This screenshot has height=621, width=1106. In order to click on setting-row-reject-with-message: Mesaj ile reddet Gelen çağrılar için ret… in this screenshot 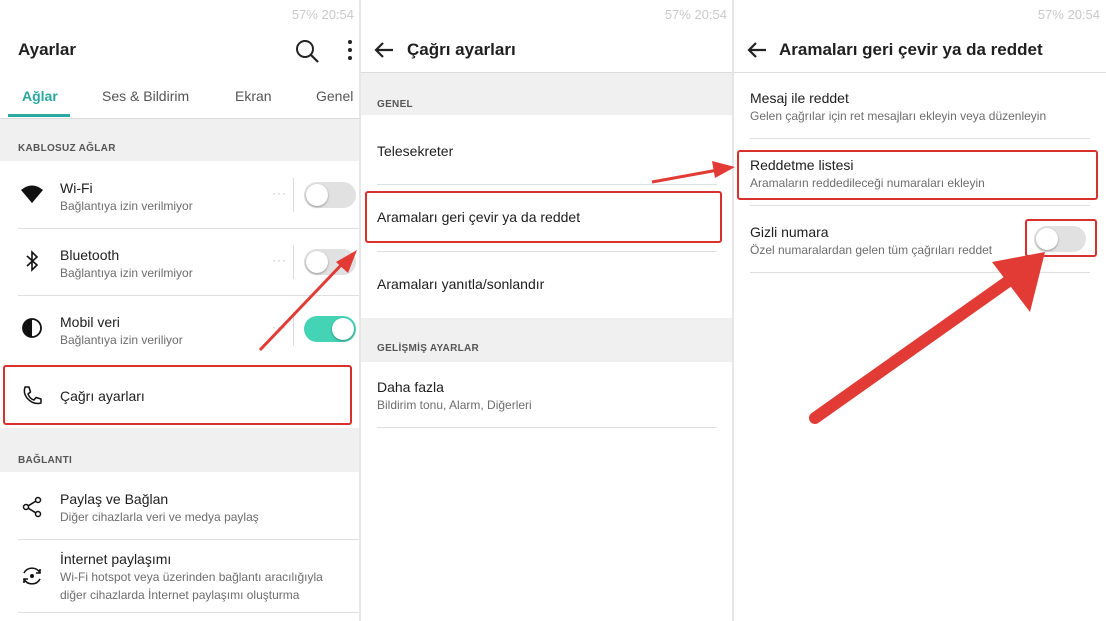, I will do `click(920, 106)`.